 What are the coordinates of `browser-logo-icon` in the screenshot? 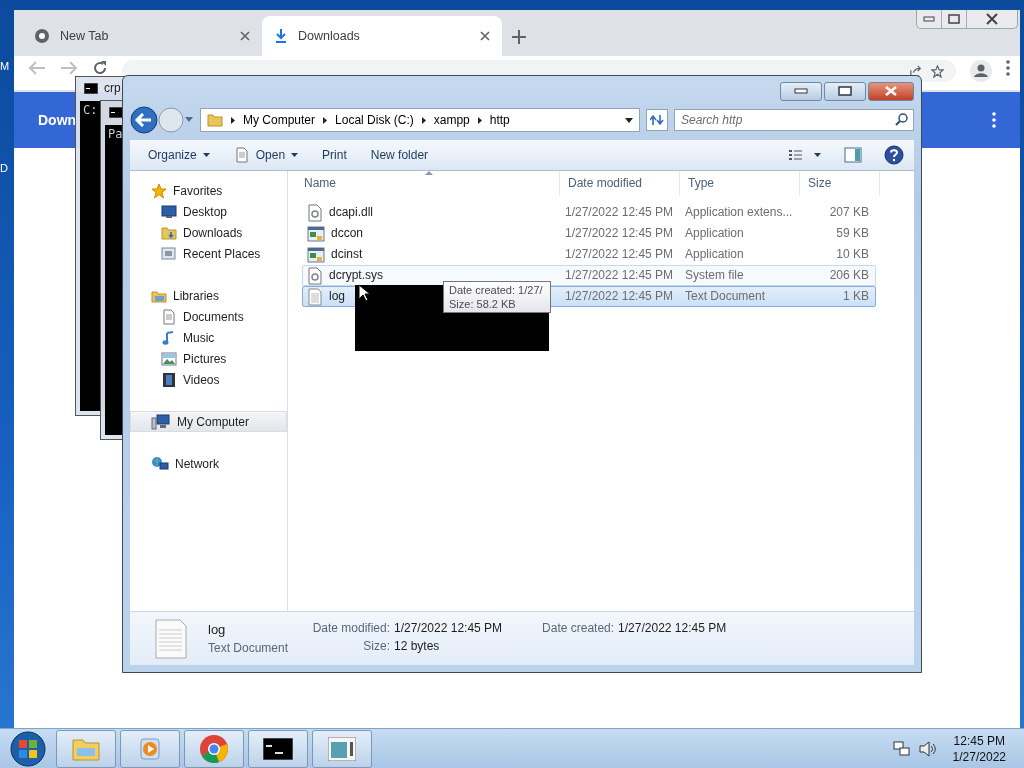 It's located at (214, 748).